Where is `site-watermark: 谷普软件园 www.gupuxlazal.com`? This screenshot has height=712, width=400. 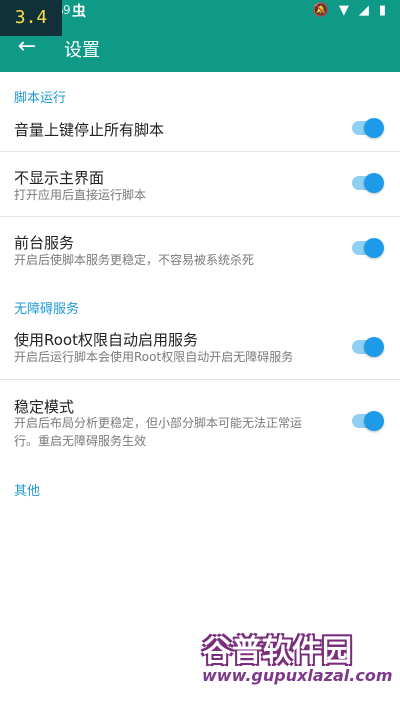 site-watermark: 谷普软件园 www.gupuxlazal.com is located at coordinates (297, 666).